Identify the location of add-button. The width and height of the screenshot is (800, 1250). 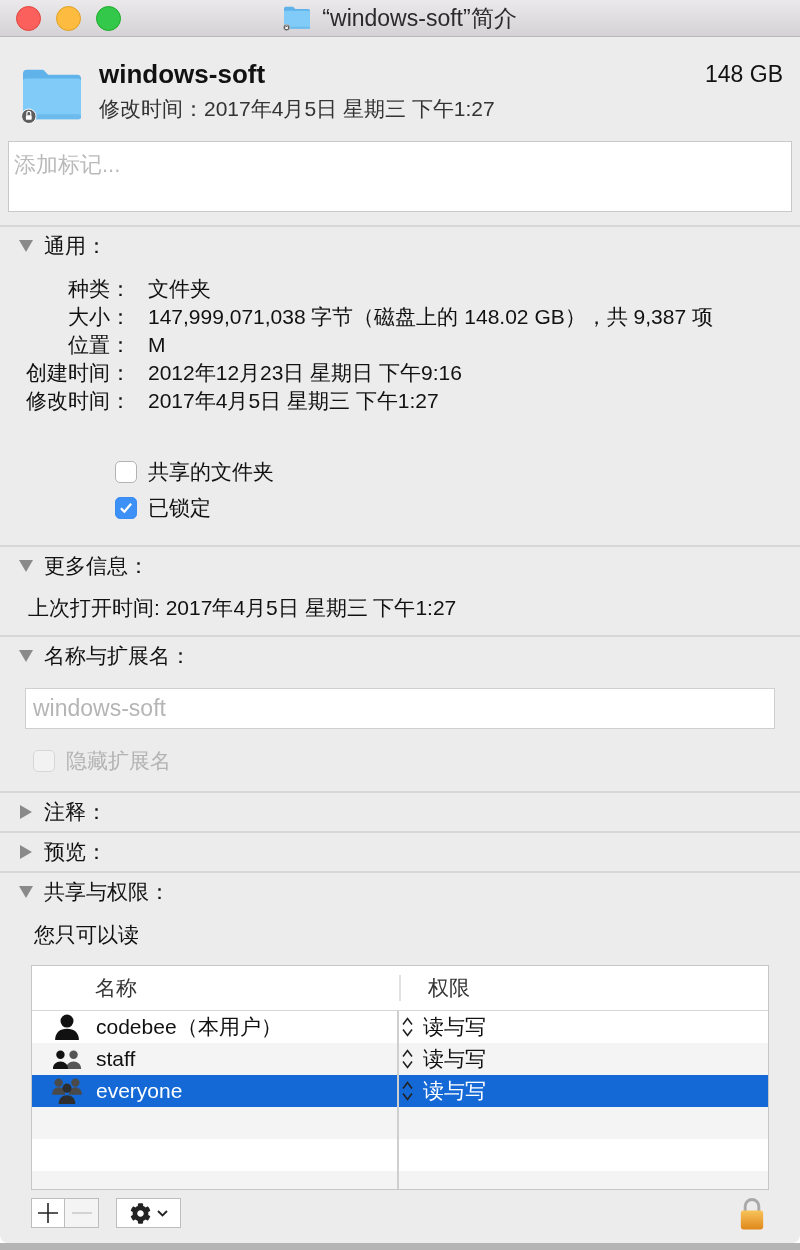
(48, 1213).